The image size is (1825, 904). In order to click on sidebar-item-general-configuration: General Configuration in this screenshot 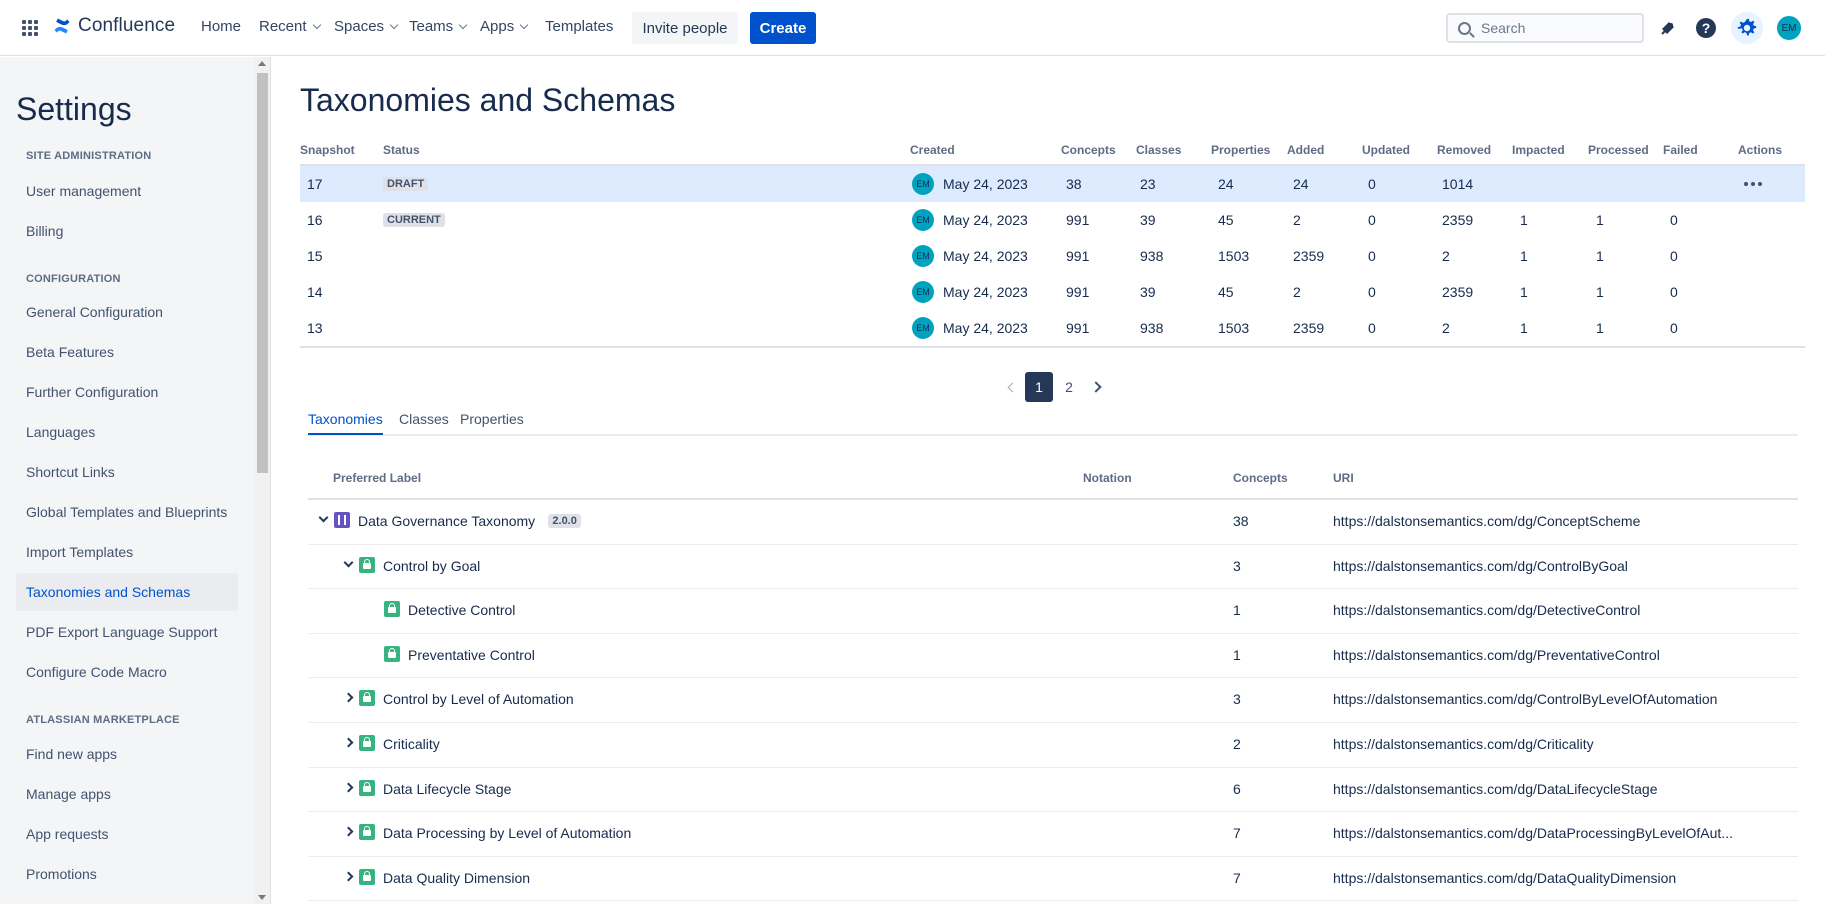, I will do `click(127, 312)`.